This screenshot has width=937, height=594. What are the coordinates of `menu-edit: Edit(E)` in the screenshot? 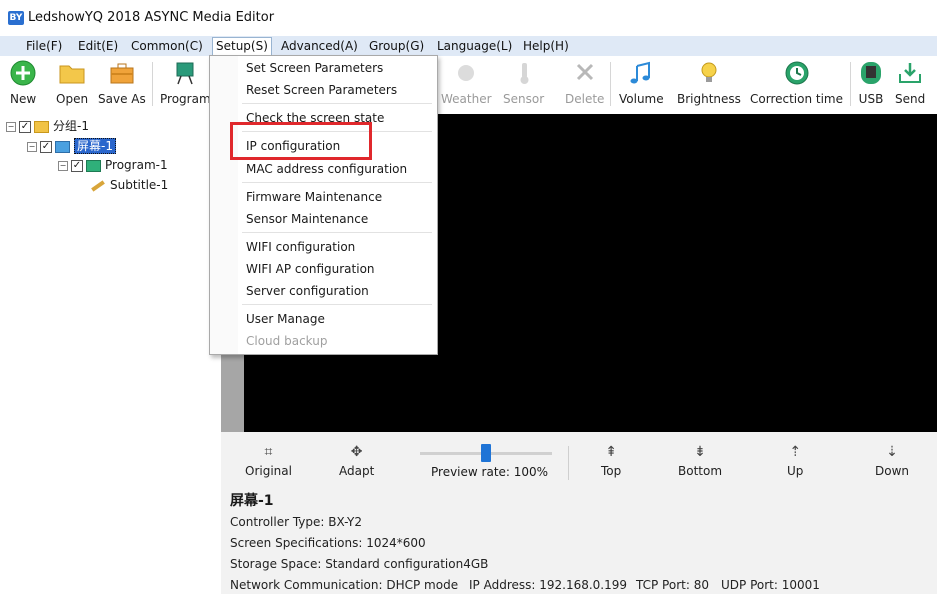 It's located at (98, 46).